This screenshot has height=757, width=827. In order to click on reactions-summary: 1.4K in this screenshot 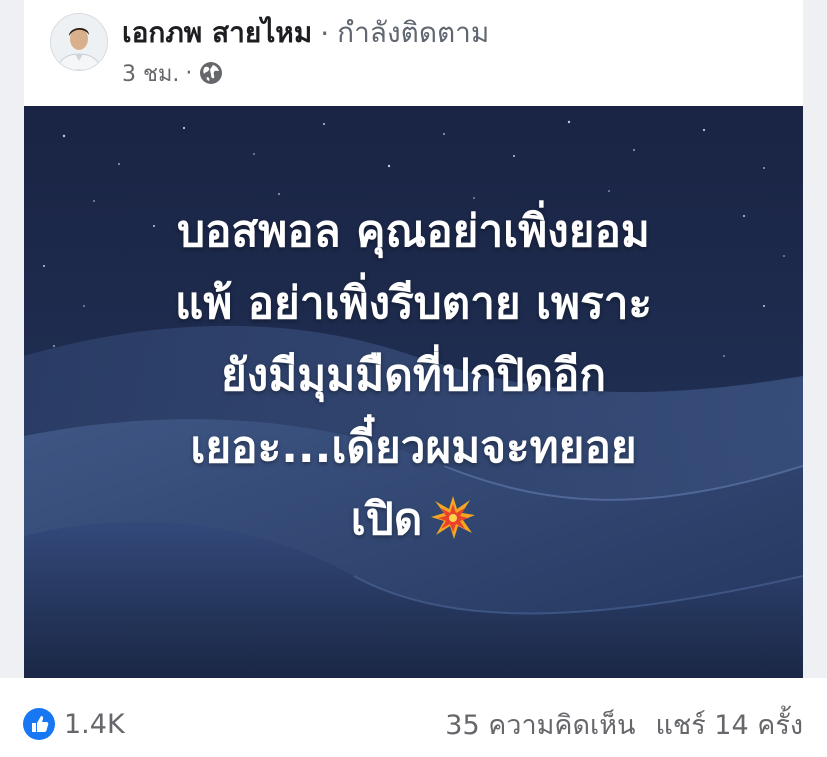, I will do `click(74, 724)`.